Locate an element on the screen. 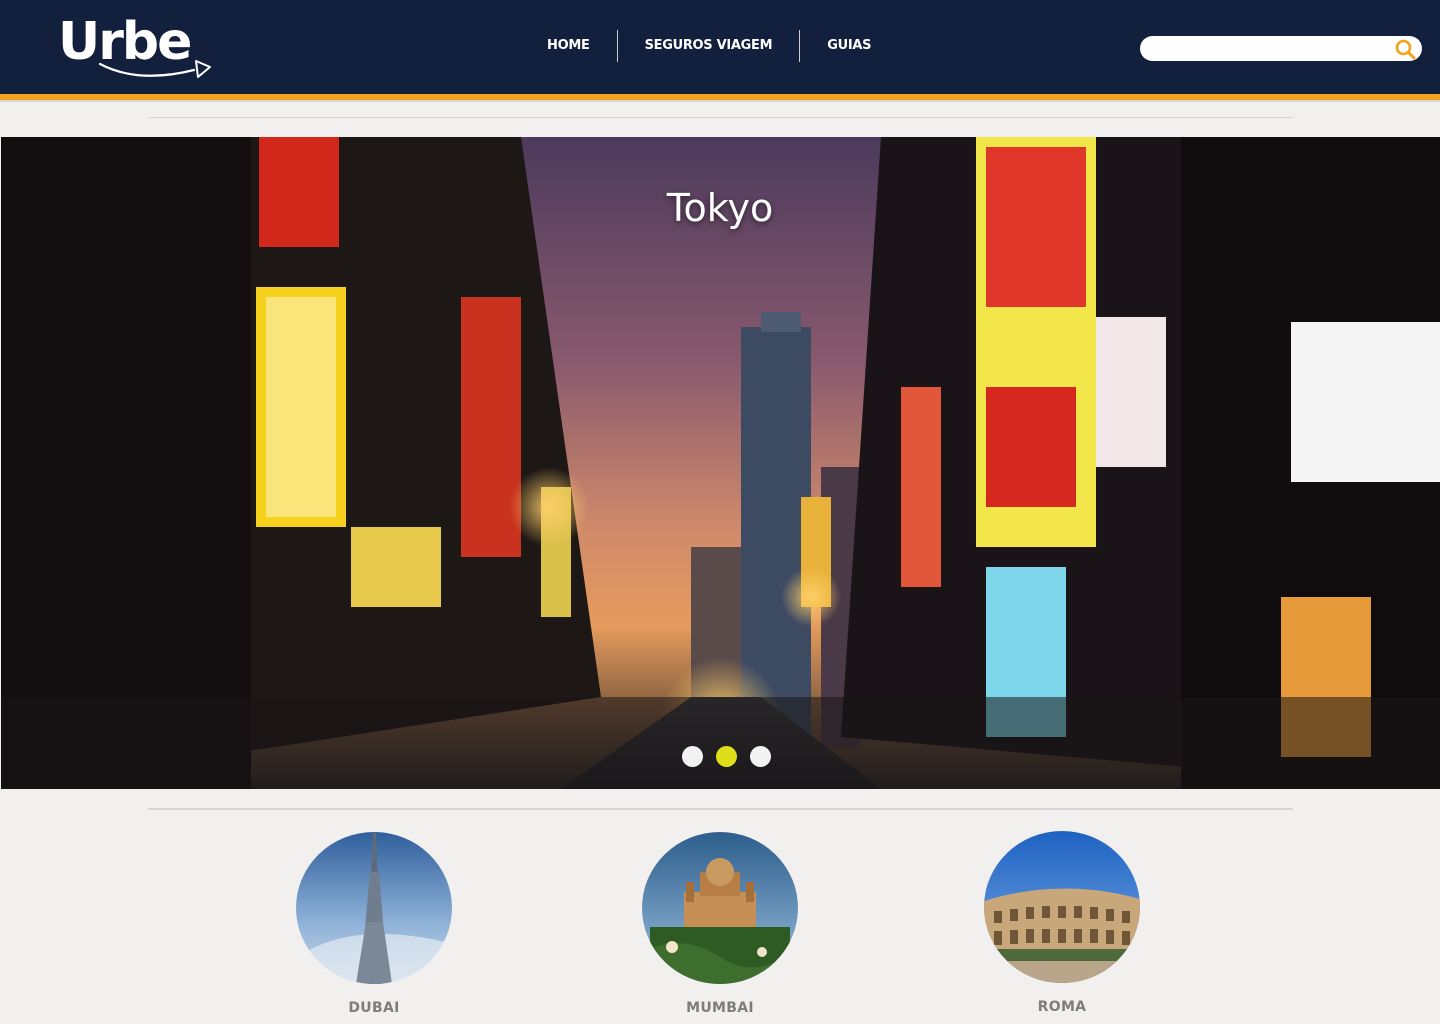  site-header: Urbe HOME SEGUROS VIAGEM GUIAS is located at coordinates (720, 47).